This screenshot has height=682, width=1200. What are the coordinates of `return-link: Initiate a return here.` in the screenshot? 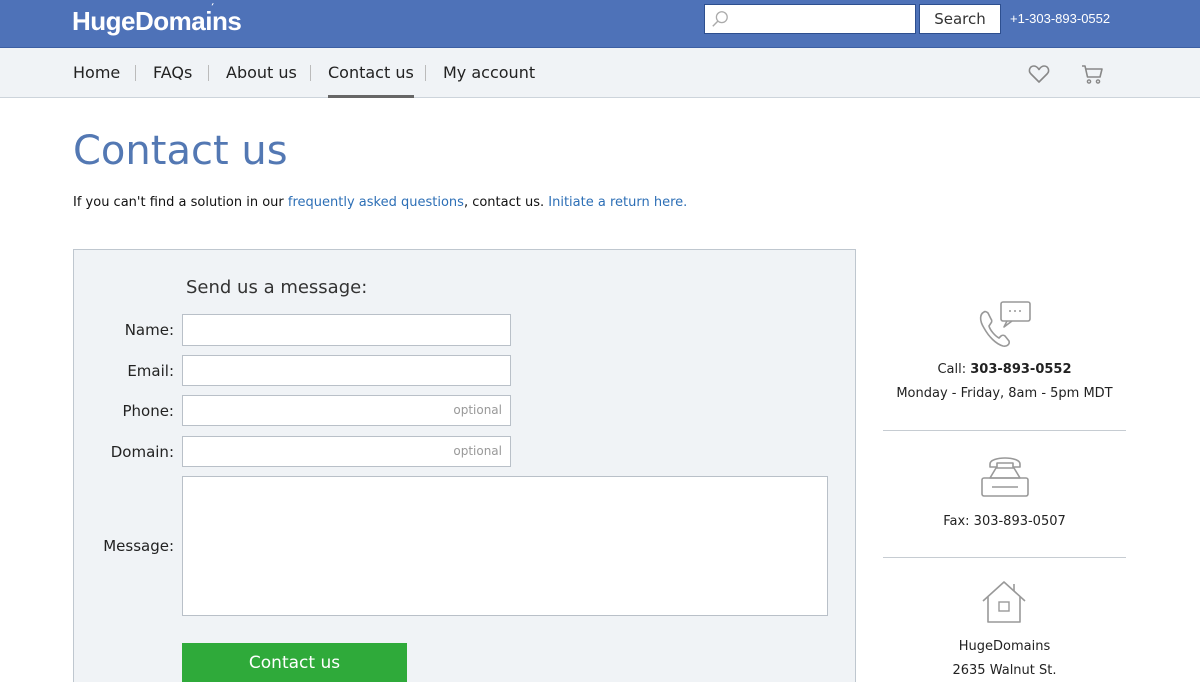 It's located at (617, 202).